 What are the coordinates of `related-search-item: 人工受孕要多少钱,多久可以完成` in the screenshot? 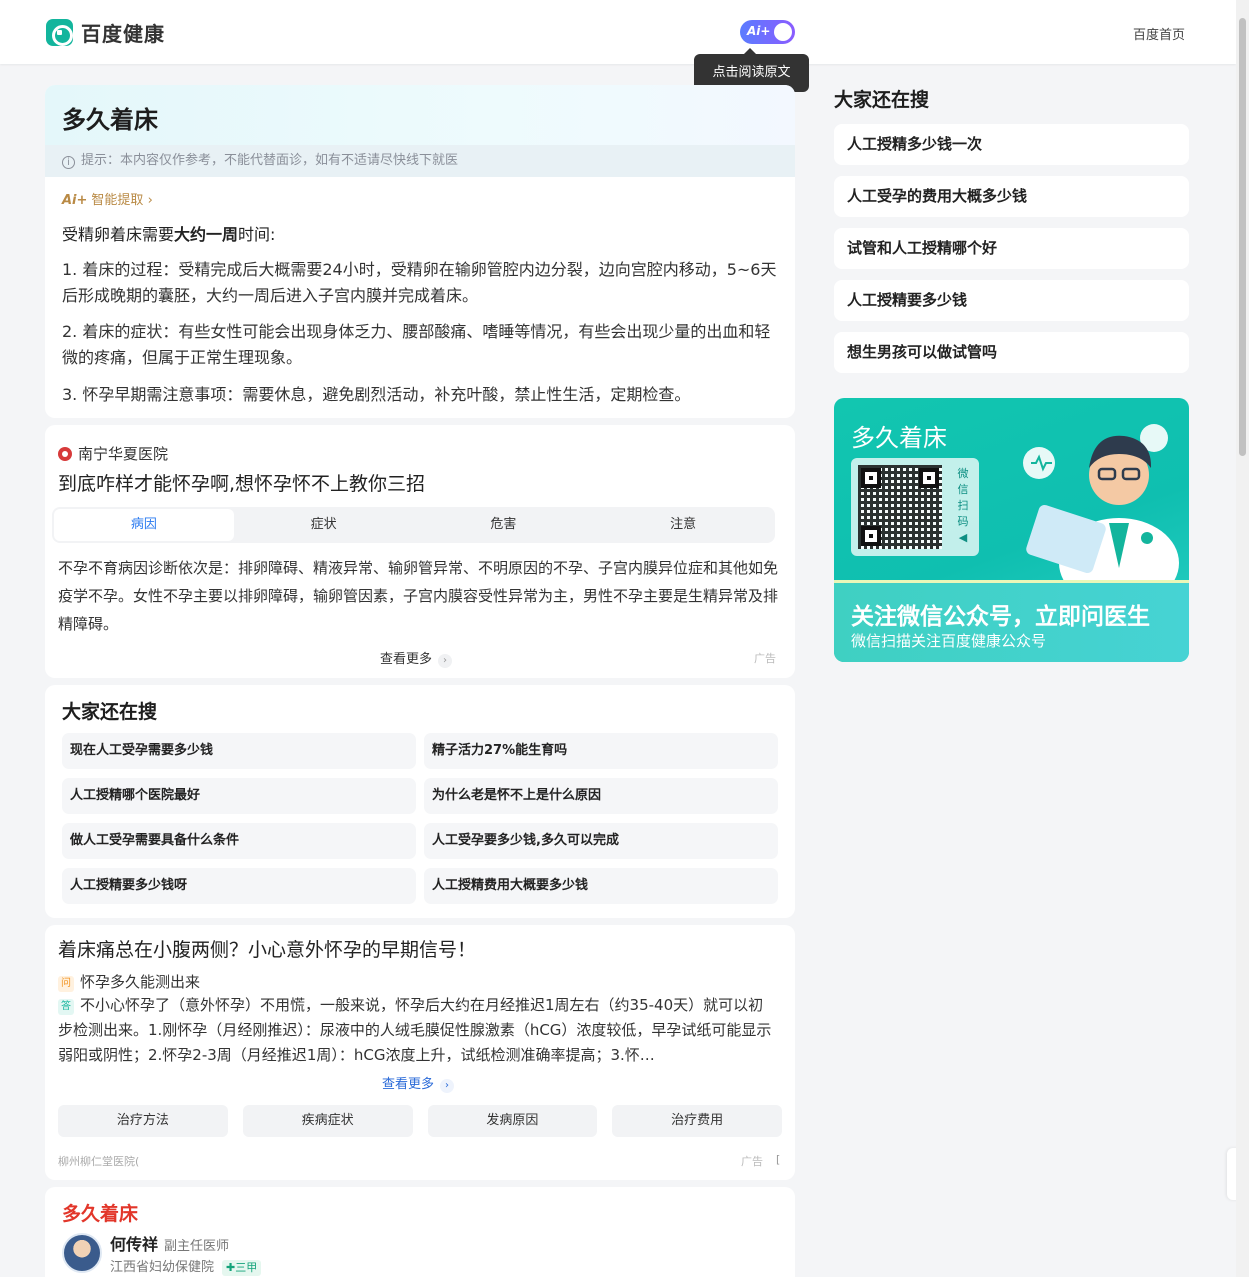 It's located at (601, 841).